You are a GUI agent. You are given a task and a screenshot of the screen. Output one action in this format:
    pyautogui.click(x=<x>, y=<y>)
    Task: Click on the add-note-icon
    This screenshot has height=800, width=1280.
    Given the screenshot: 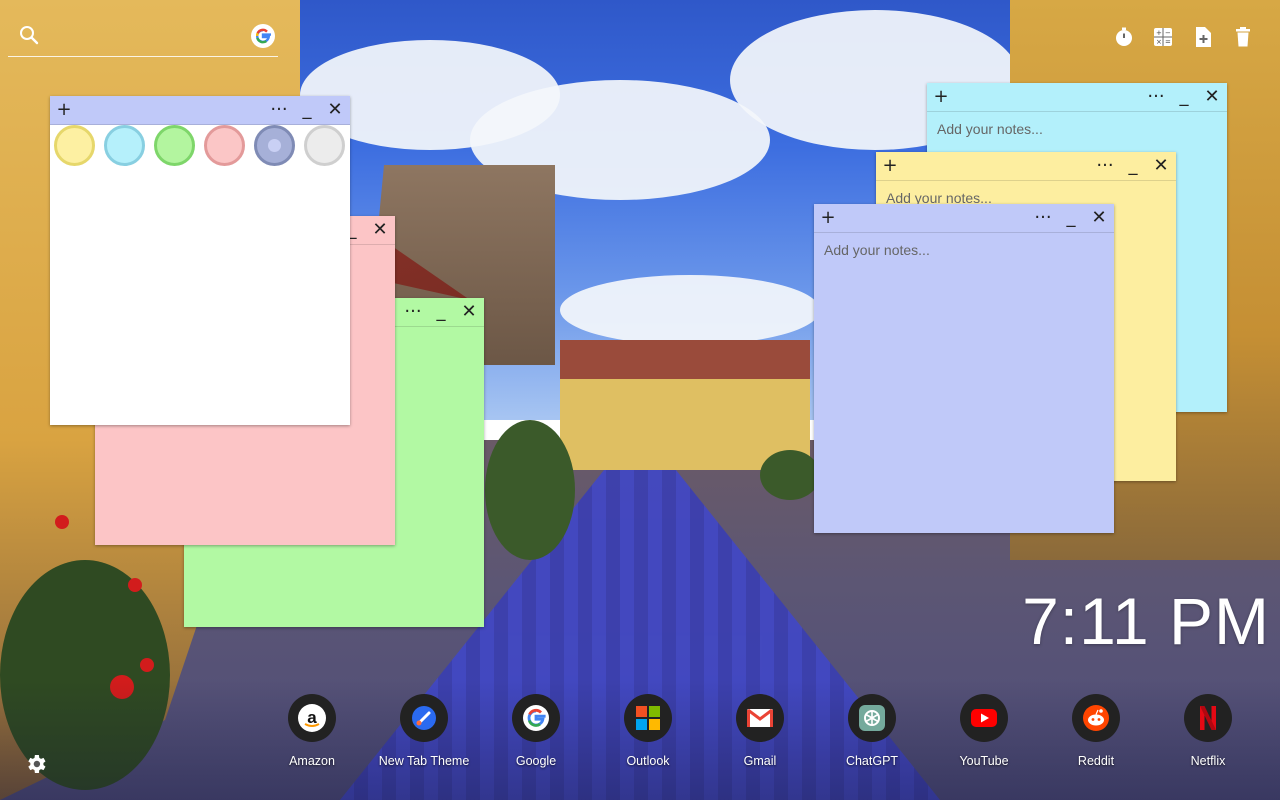 What is the action you would take?
    pyautogui.click(x=1203, y=37)
    